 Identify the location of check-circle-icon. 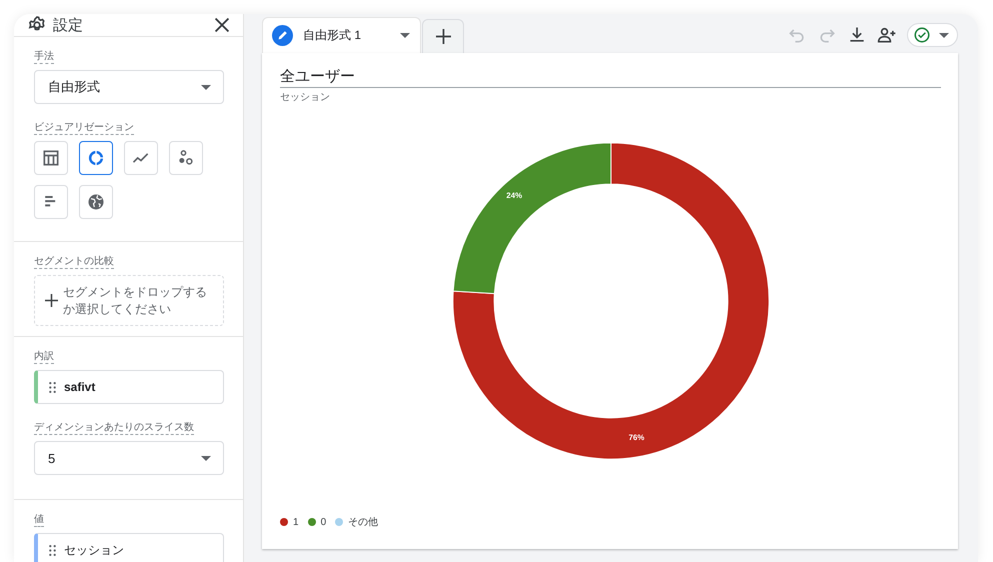
(922, 35).